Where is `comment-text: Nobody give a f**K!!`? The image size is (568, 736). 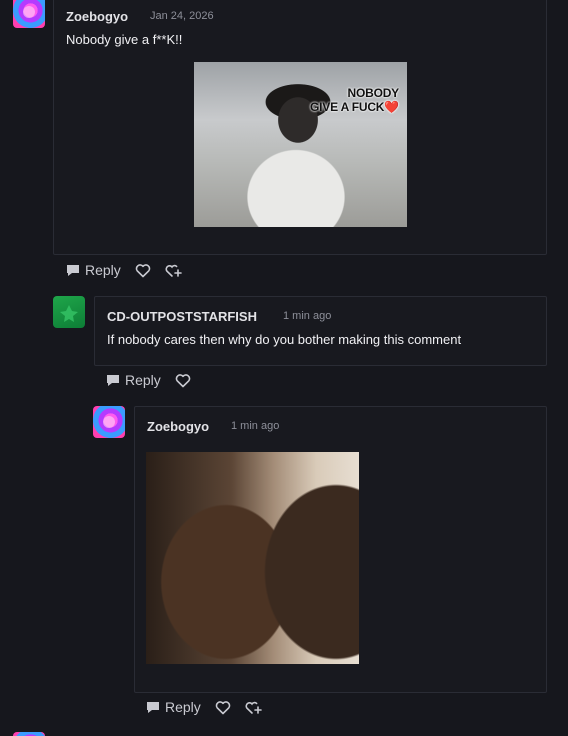 comment-text: Nobody give a f**K!! is located at coordinates (124, 39).